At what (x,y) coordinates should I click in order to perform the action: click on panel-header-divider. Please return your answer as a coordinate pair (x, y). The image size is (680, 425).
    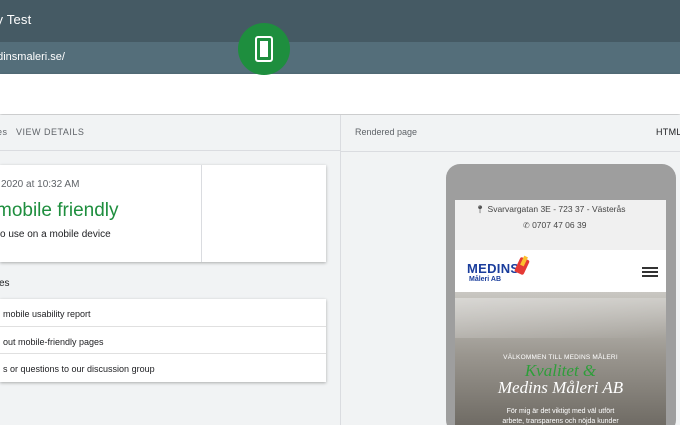
    Looking at the image, I should click on (510, 151).